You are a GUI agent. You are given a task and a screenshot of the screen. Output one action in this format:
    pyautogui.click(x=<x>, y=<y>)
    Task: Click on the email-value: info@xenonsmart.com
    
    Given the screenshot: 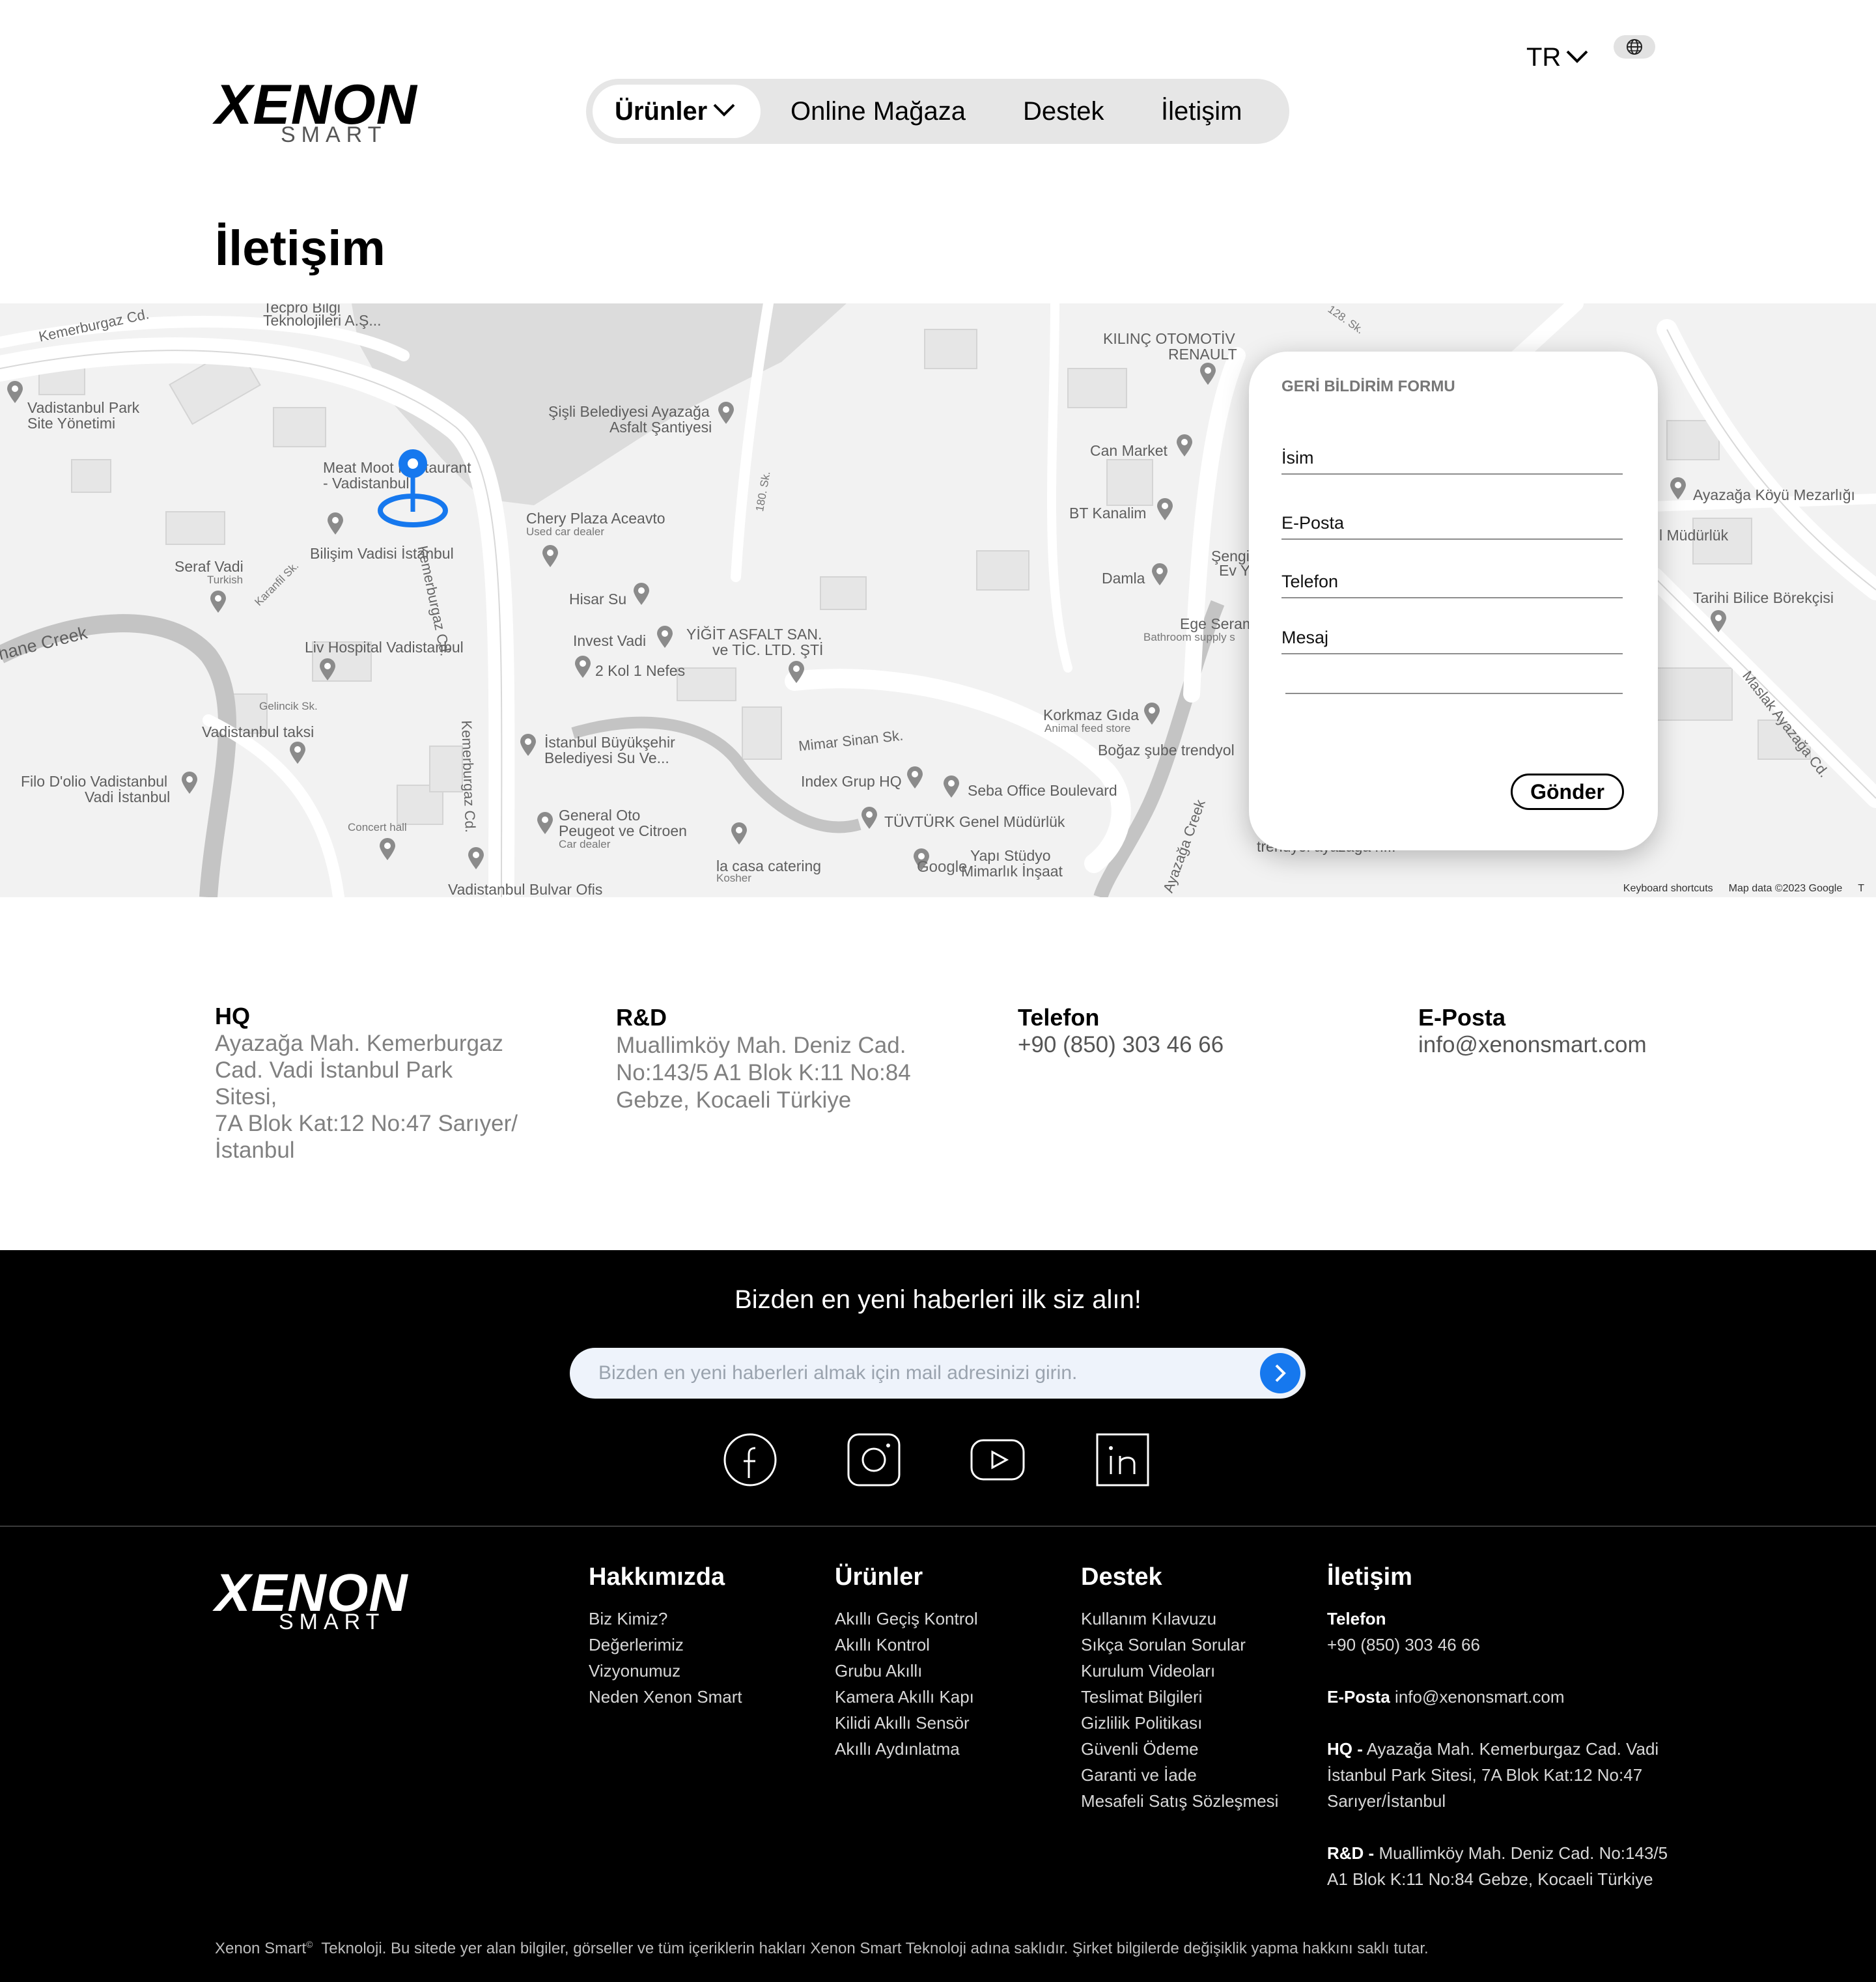 What is the action you would take?
    pyautogui.click(x=1571, y=1045)
    